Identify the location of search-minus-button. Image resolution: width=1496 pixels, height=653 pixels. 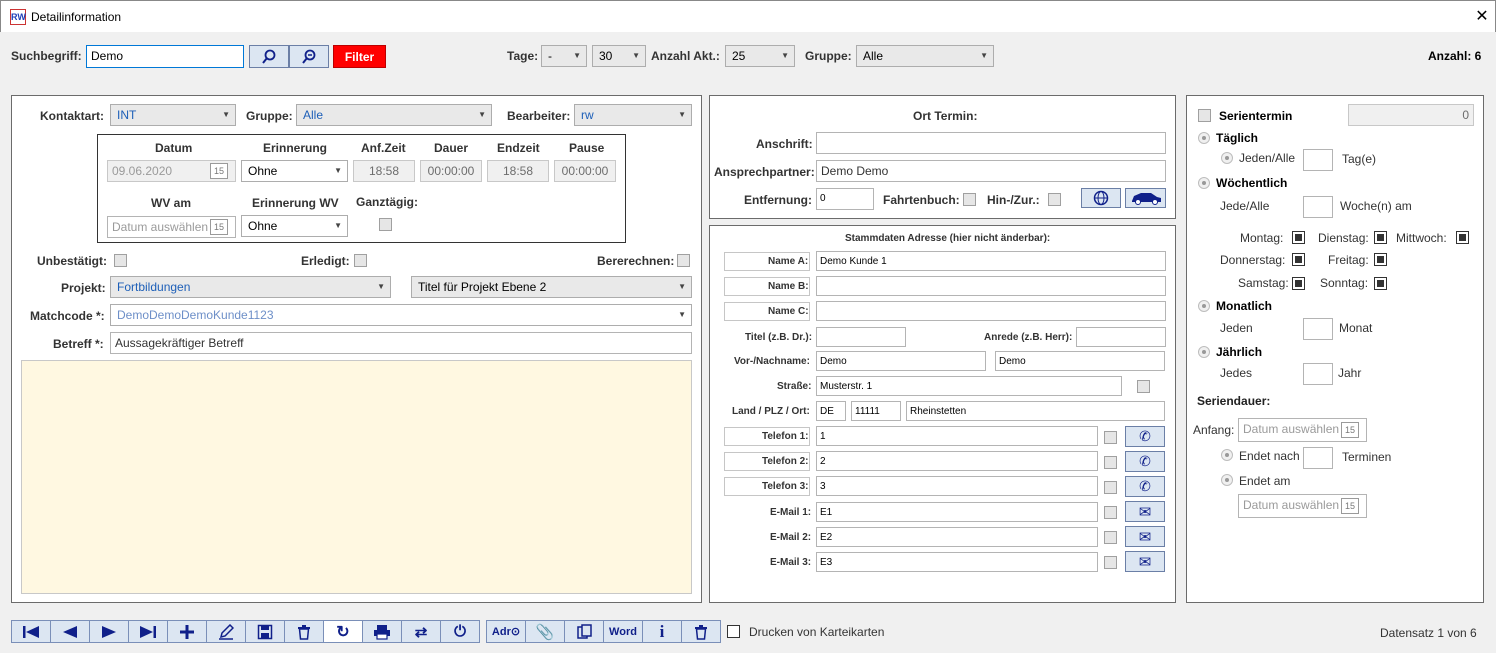
(309, 56).